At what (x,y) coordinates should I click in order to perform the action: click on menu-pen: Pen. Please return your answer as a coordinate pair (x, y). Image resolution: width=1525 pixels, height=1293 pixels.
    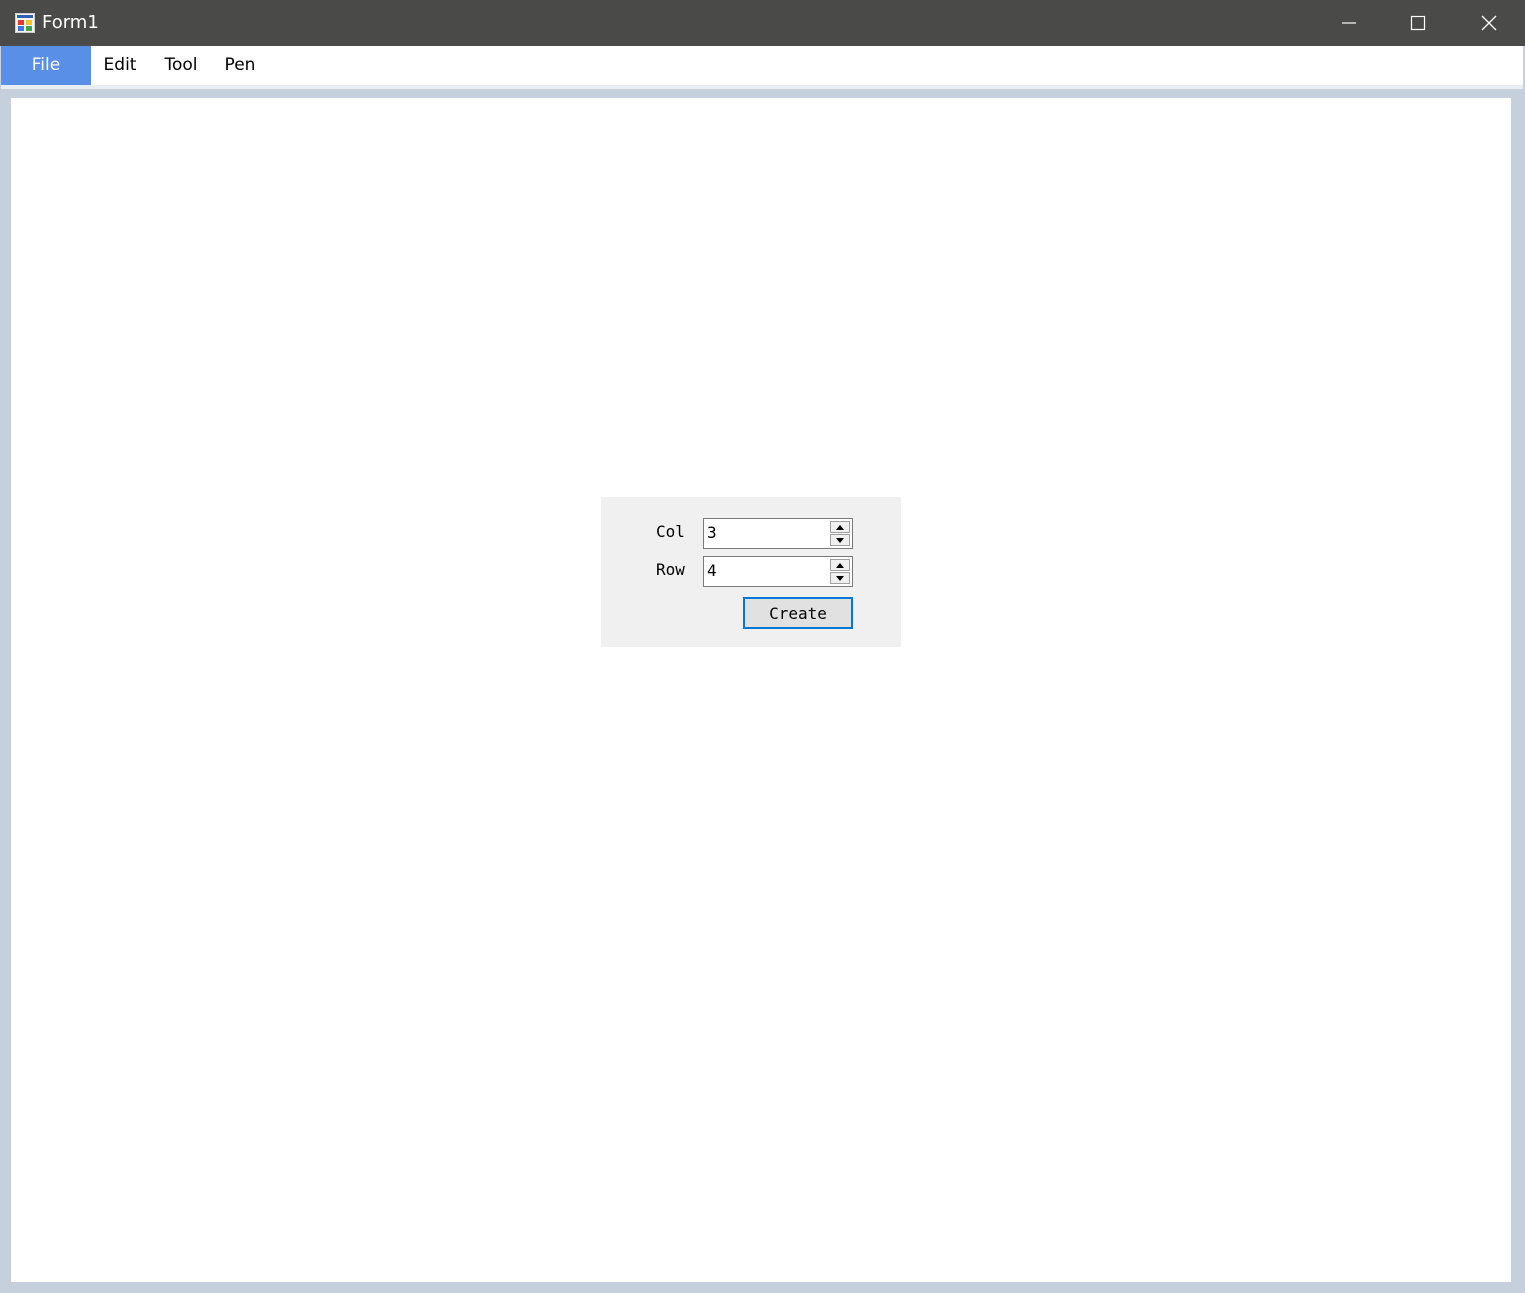
    Looking at the image, I should click on (240, 65).